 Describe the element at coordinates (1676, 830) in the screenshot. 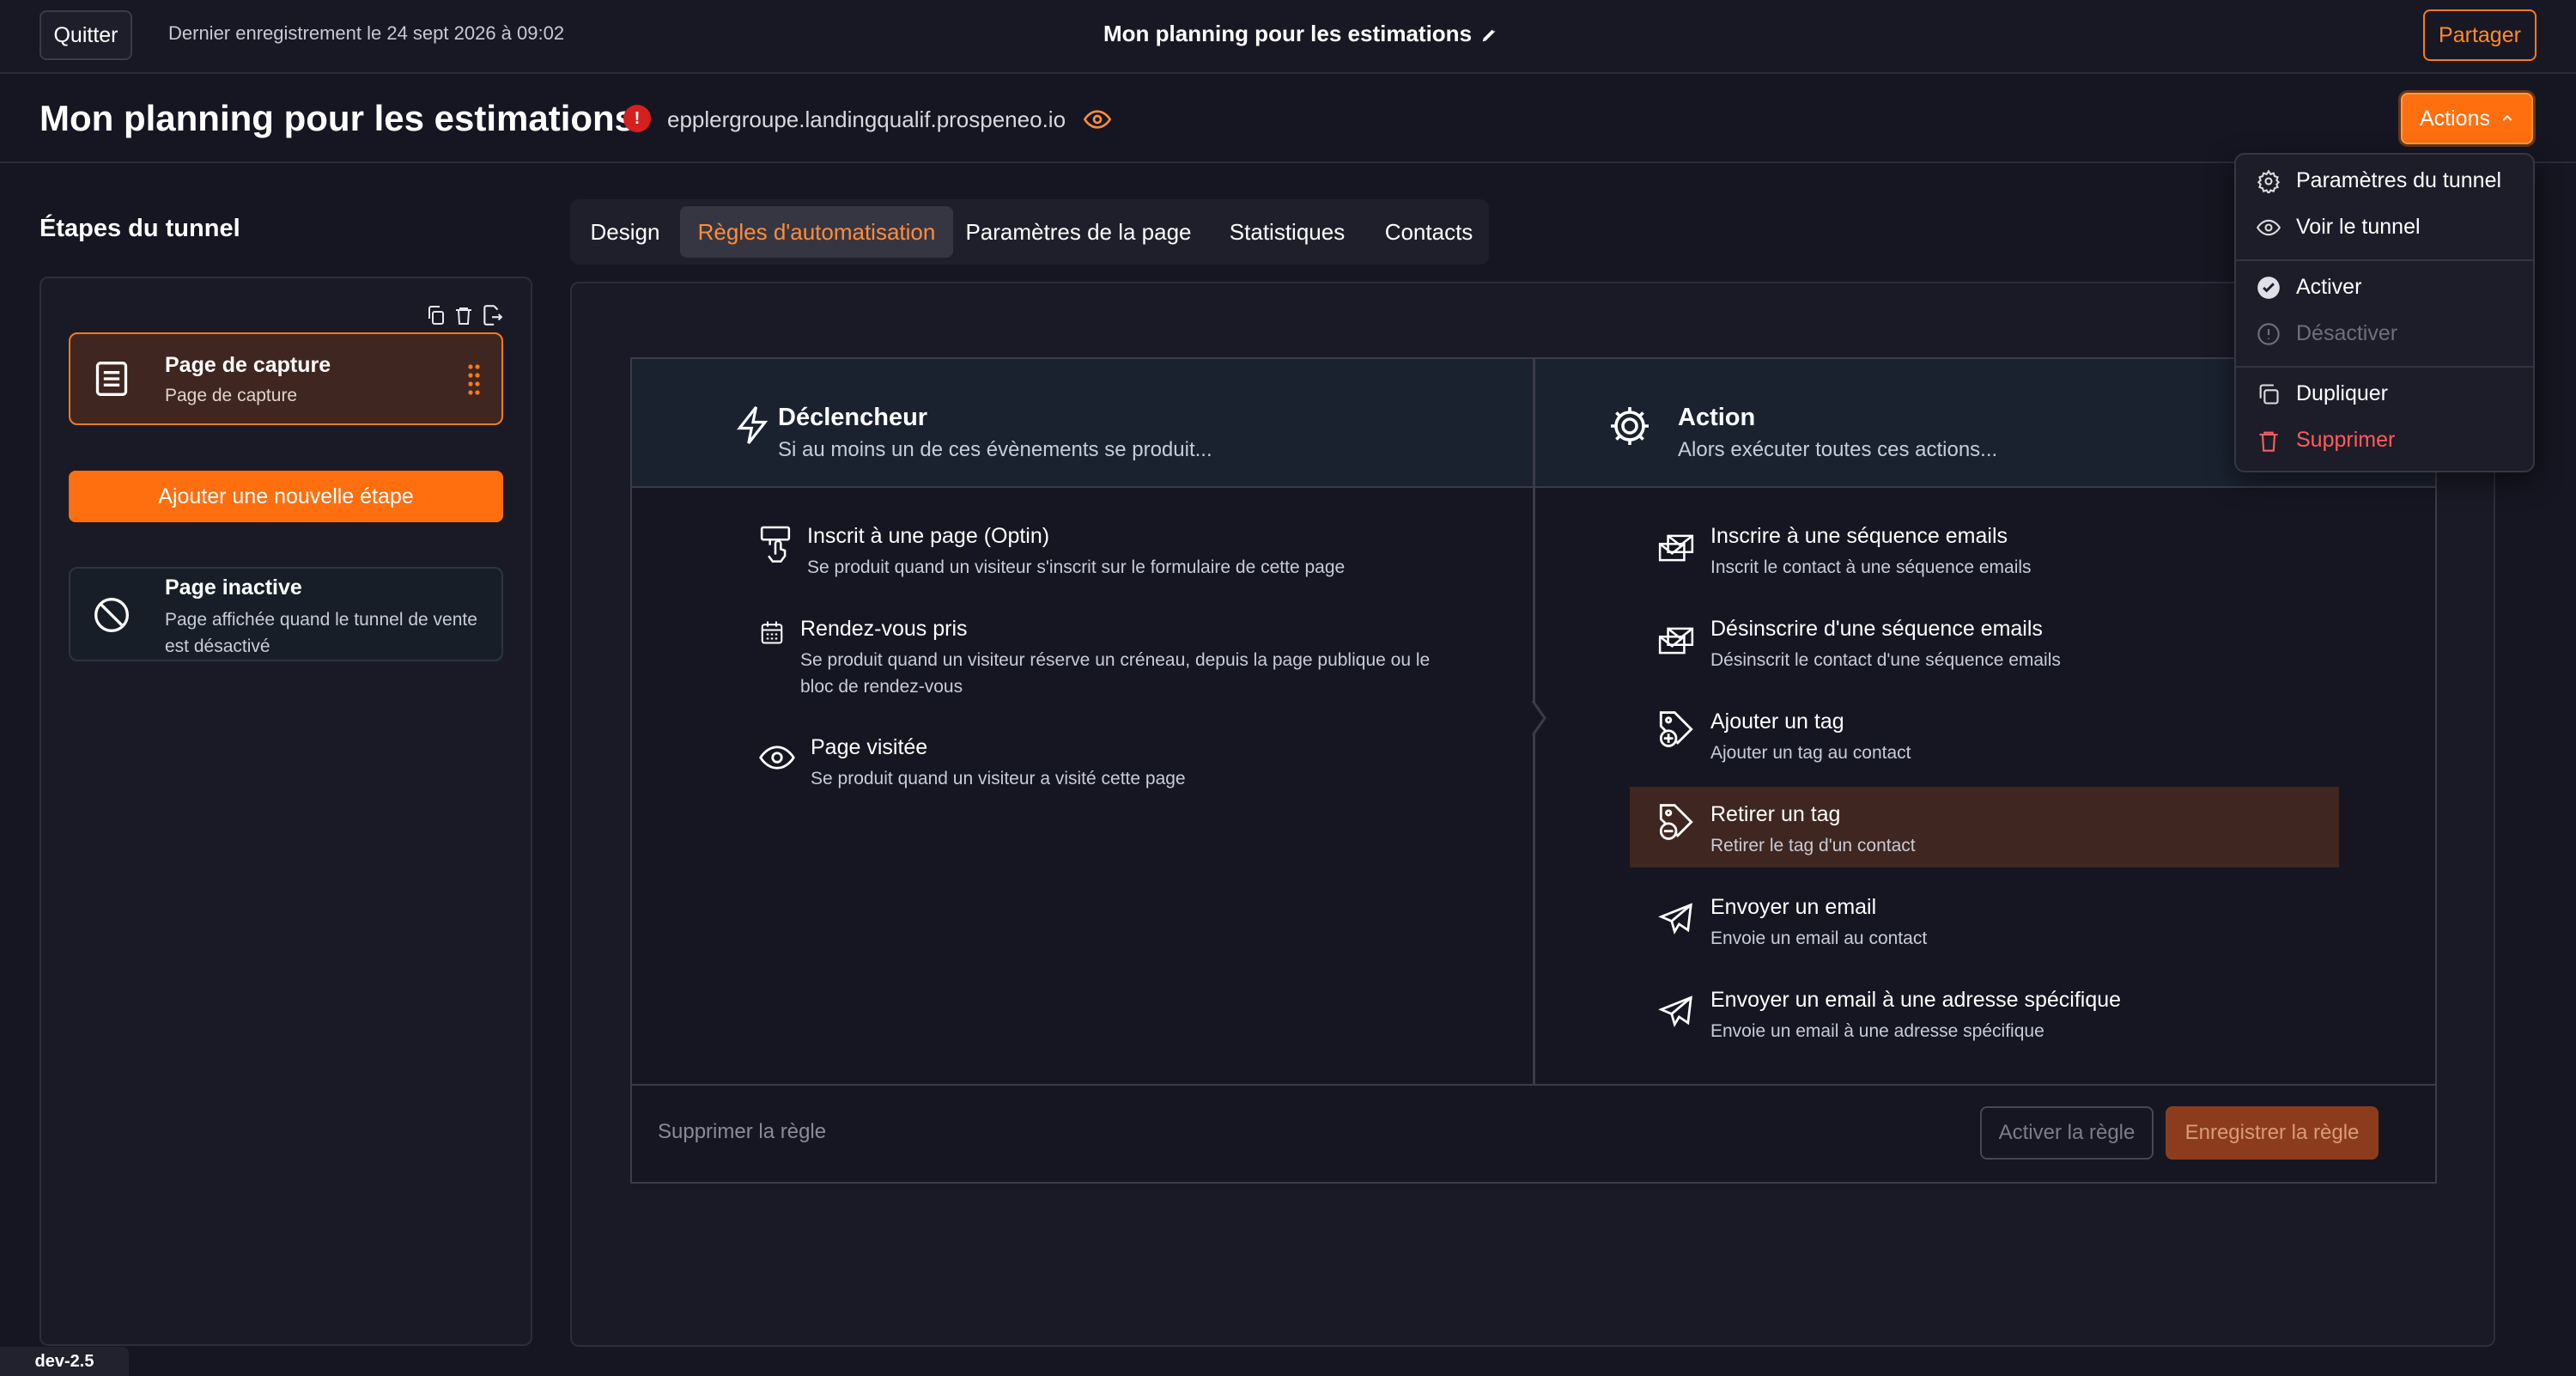

I see `tag-remove-icon` at that location.